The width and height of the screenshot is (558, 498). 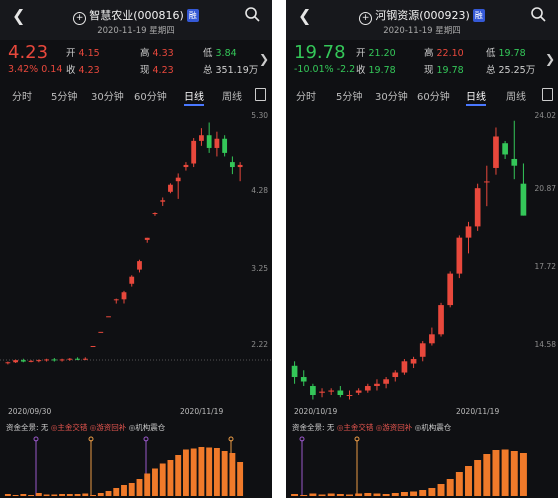 I want to click on change-text: -10.01% -2.2, so click(x=324, y=69).